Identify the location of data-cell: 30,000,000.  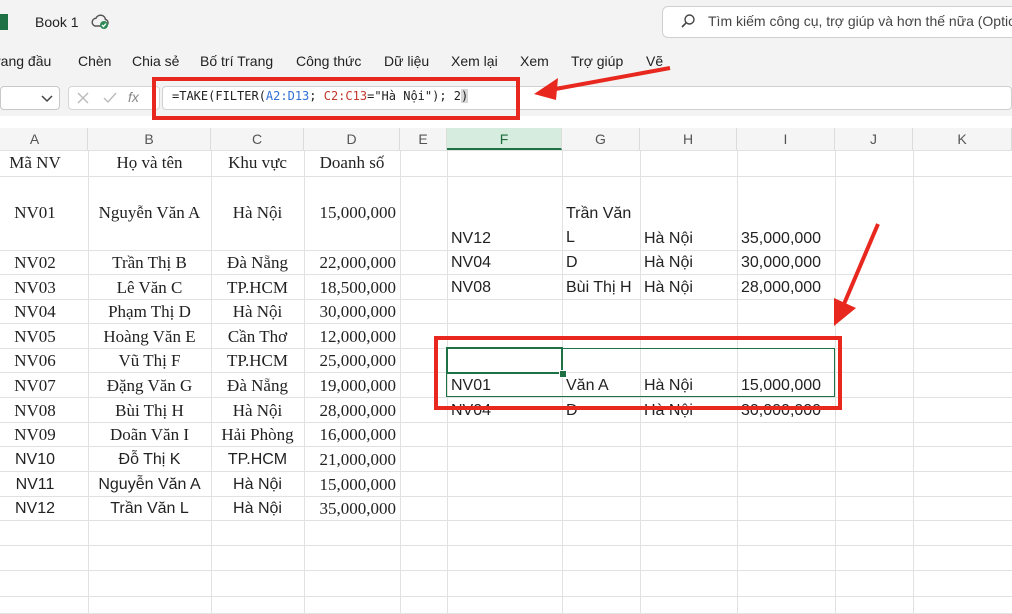
(352, 311).